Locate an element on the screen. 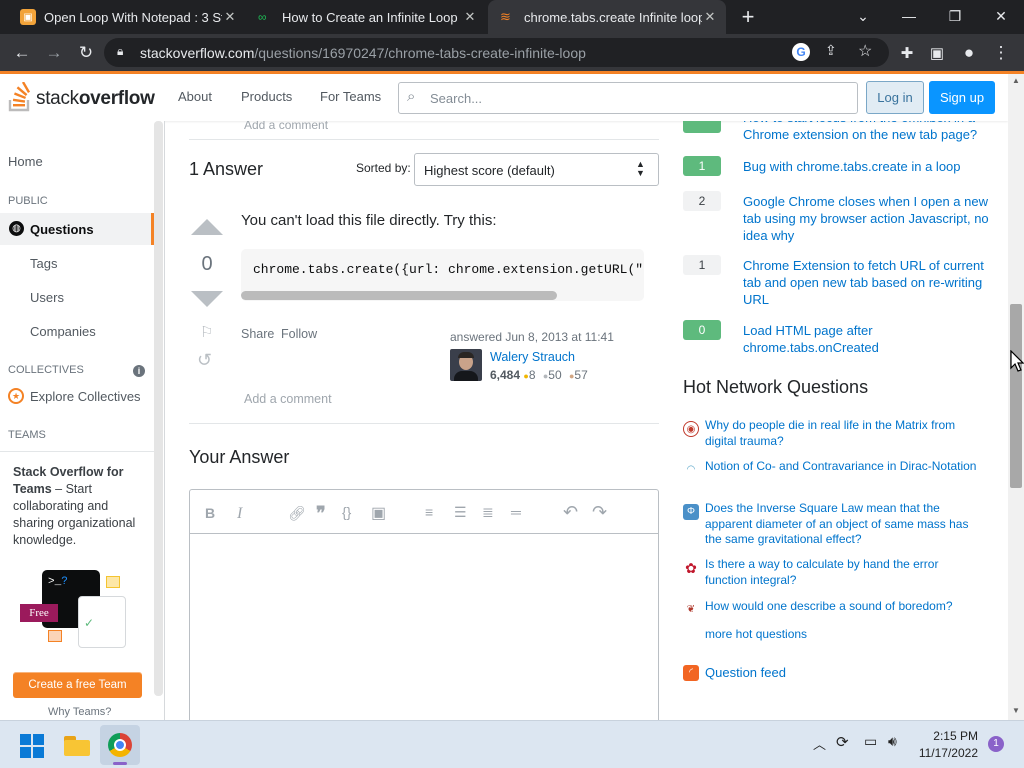 The width and height of the screenshot is (1024, 768). windows-start-icon is located at coordinates (32, 746).